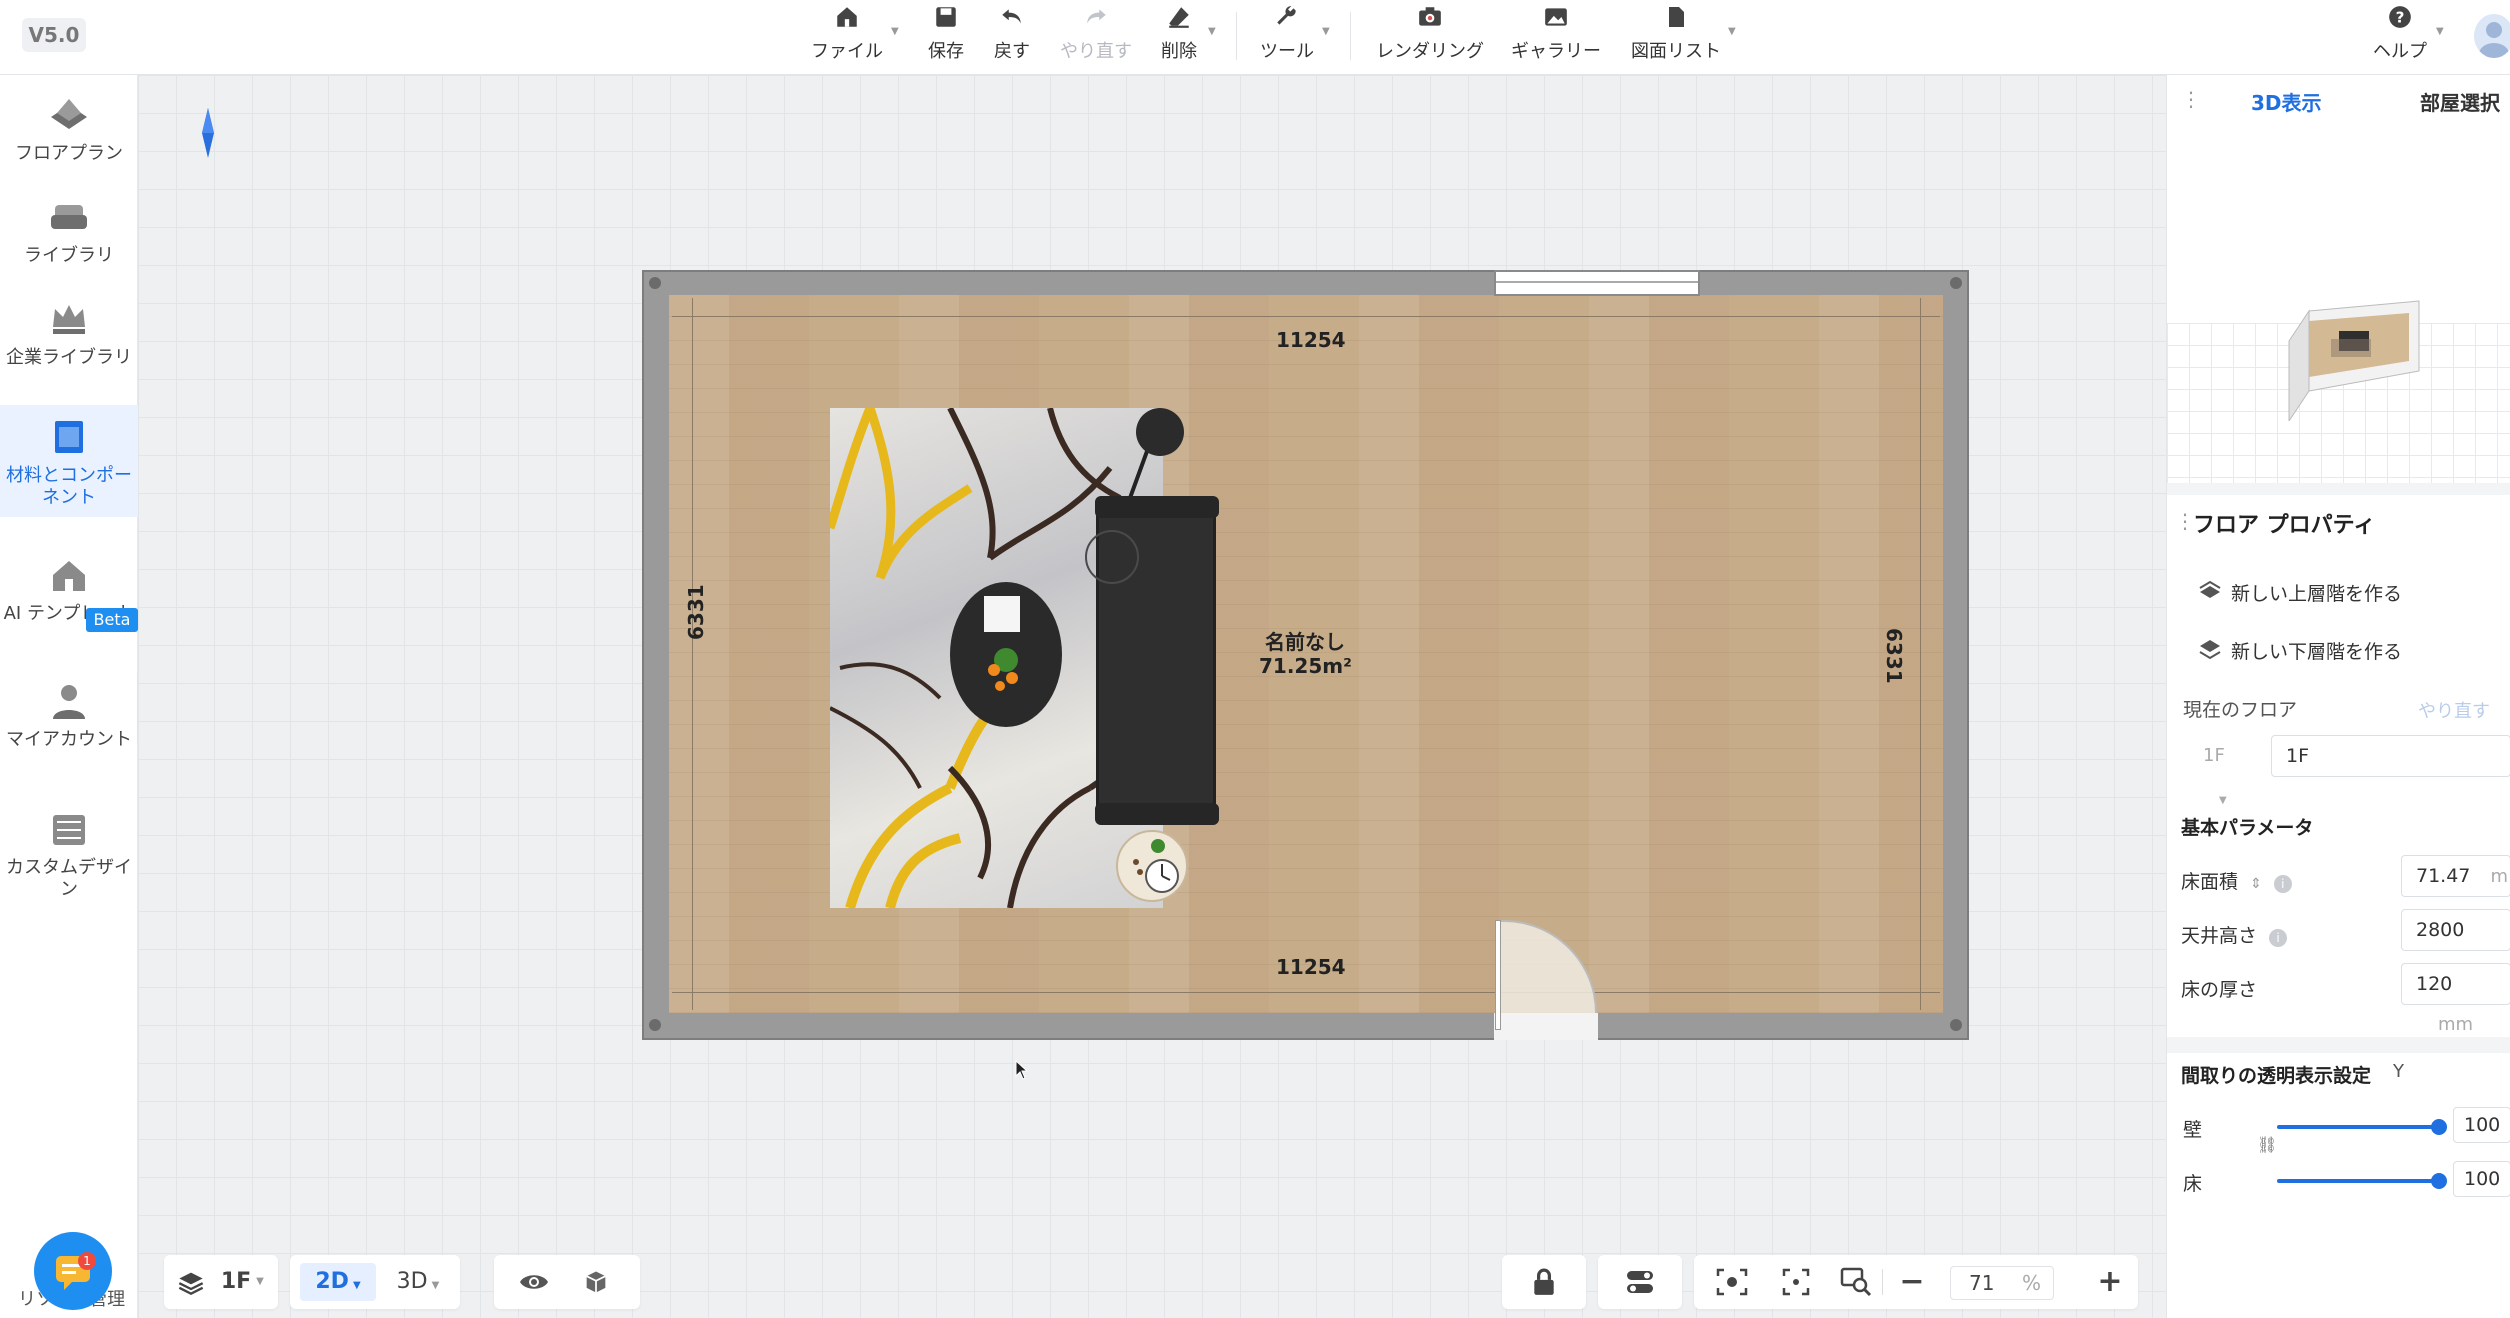  Describe the element at coordinates (112, 620) in the screenshot. I see `beta-badge: Beta` at that location.